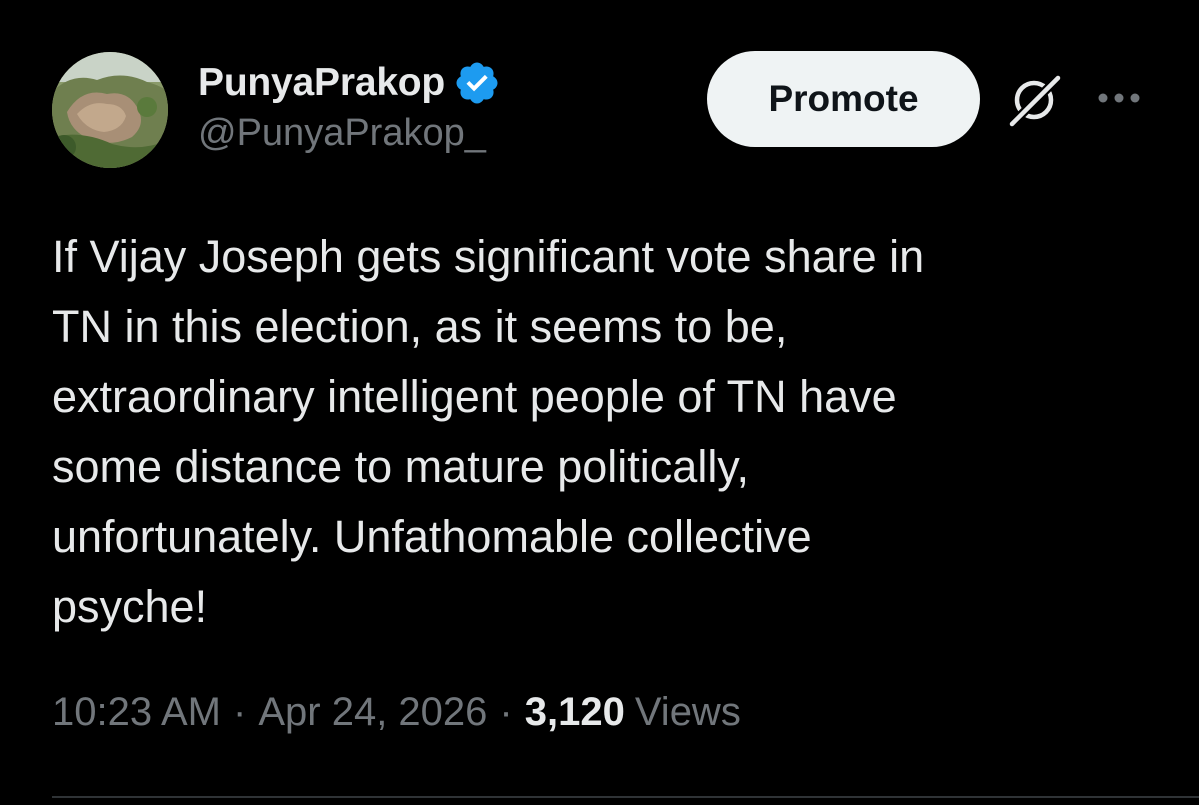 This screenshot has width=1199, height=805. I want to click on views-count: 3,120, so click(575, 712).